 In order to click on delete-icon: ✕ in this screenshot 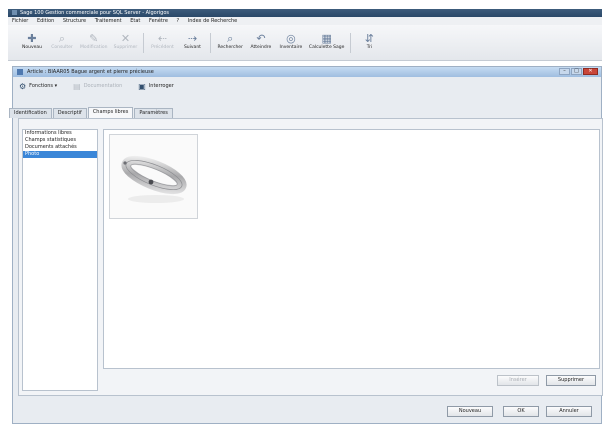, I will do `click(125, 38)`.